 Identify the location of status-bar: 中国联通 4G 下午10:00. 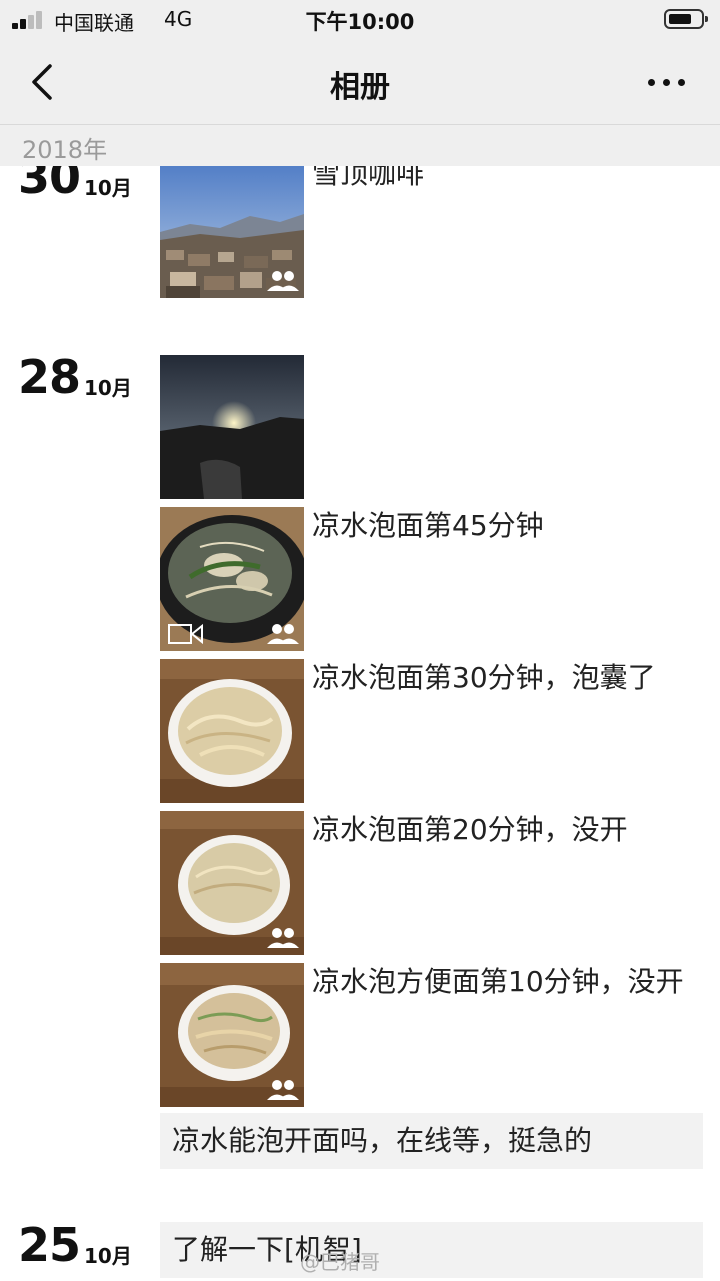
(360, 20).